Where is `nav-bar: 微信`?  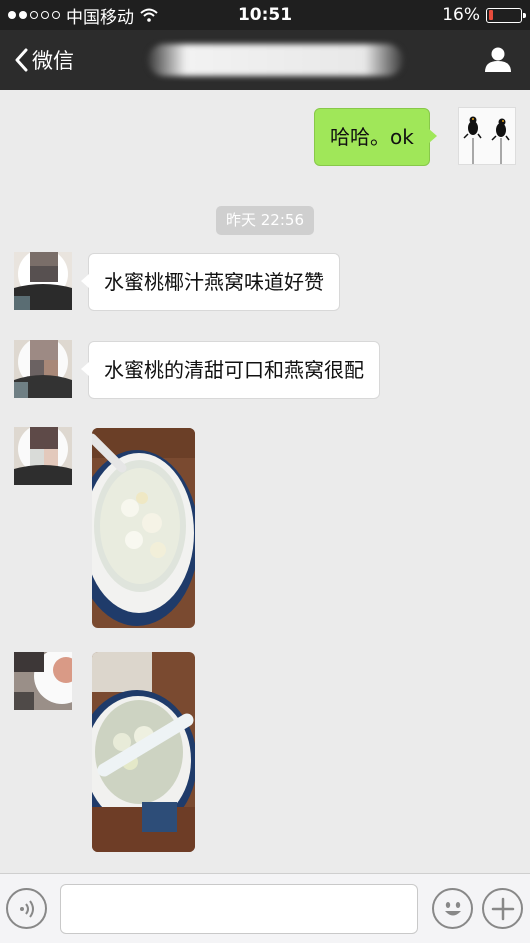 nav-bar: 微信 is located at coordinates (265, 60).